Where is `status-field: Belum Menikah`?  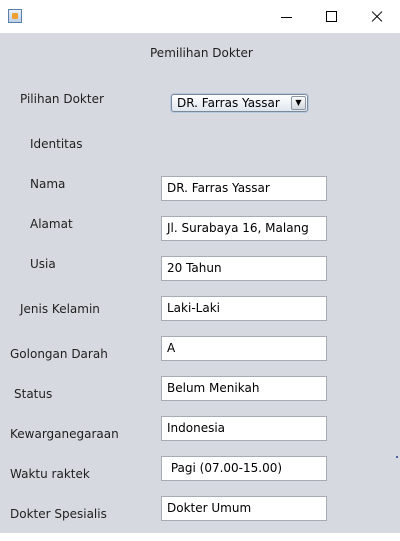 status-field: Belum Menikah is located at coordinates (244, 388).